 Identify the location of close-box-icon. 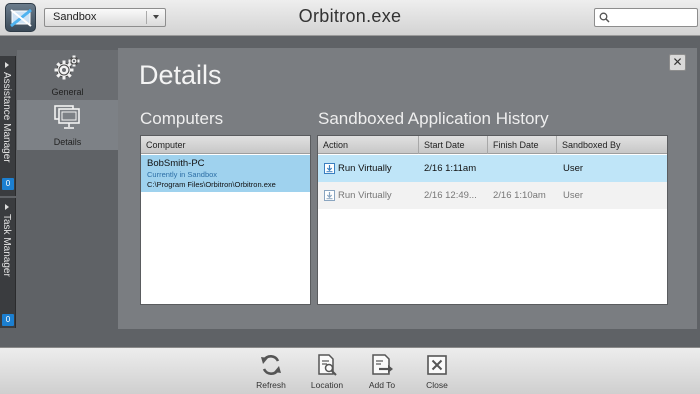
(437, 365).